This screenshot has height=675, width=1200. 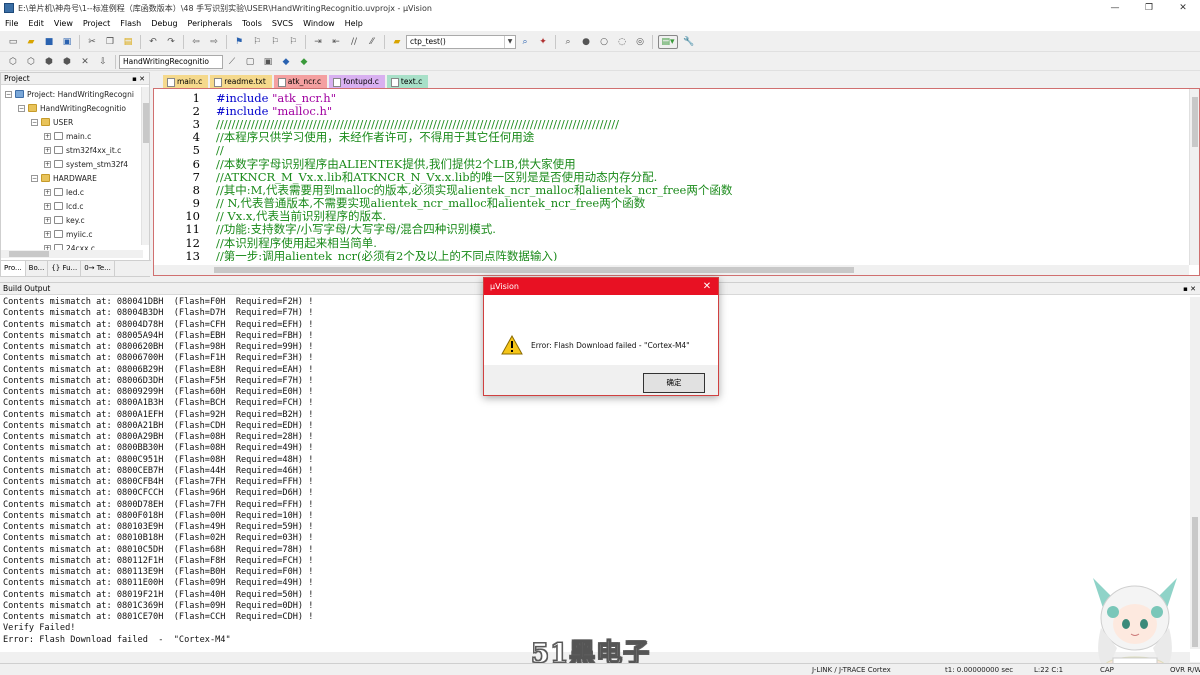 What do you see at coordinates (13, 42) in the screenshot?
I see `new-file-icon: ▭` at bounding box center [13, 42].